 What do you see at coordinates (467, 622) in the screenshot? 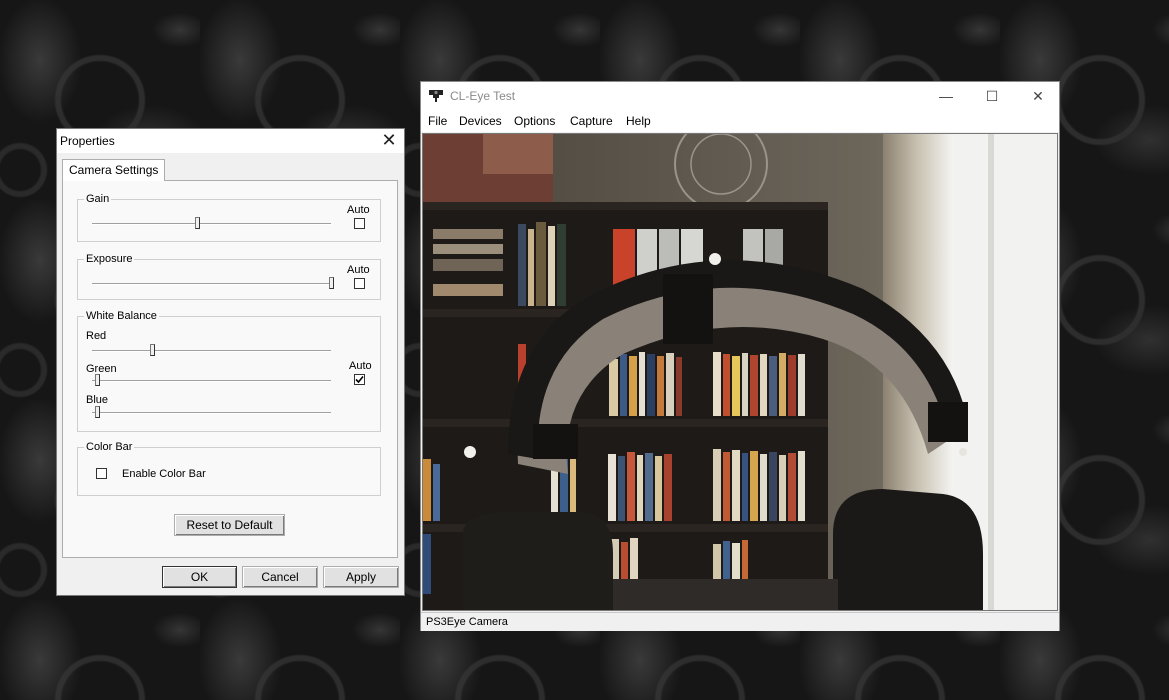
I see `status-text: PS3Eye Camera` at bounding box center [467, 622].